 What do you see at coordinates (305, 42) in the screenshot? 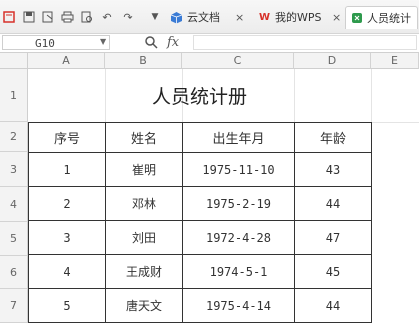
I see `formula-input` at bounding box center [305, 42].